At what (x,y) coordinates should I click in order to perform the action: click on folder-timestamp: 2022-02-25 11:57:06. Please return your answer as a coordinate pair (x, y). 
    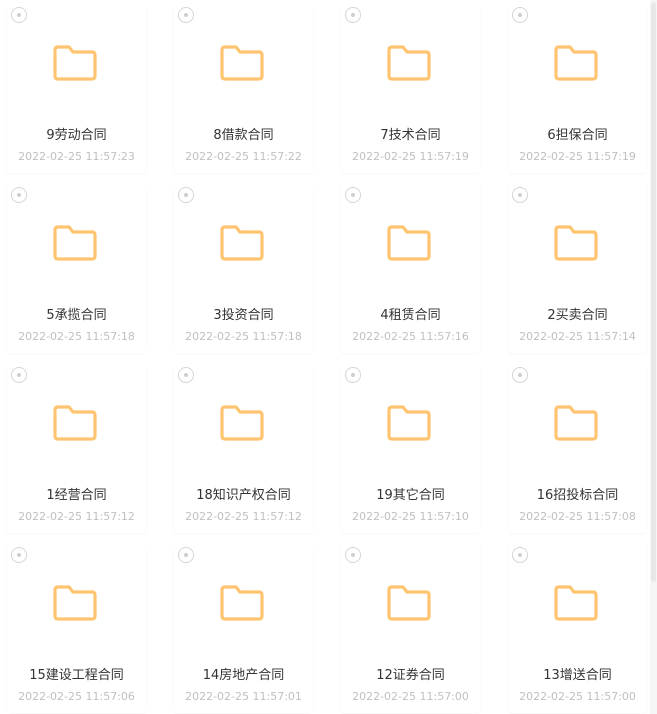
    Looking at the image, I should click on (76, 696).